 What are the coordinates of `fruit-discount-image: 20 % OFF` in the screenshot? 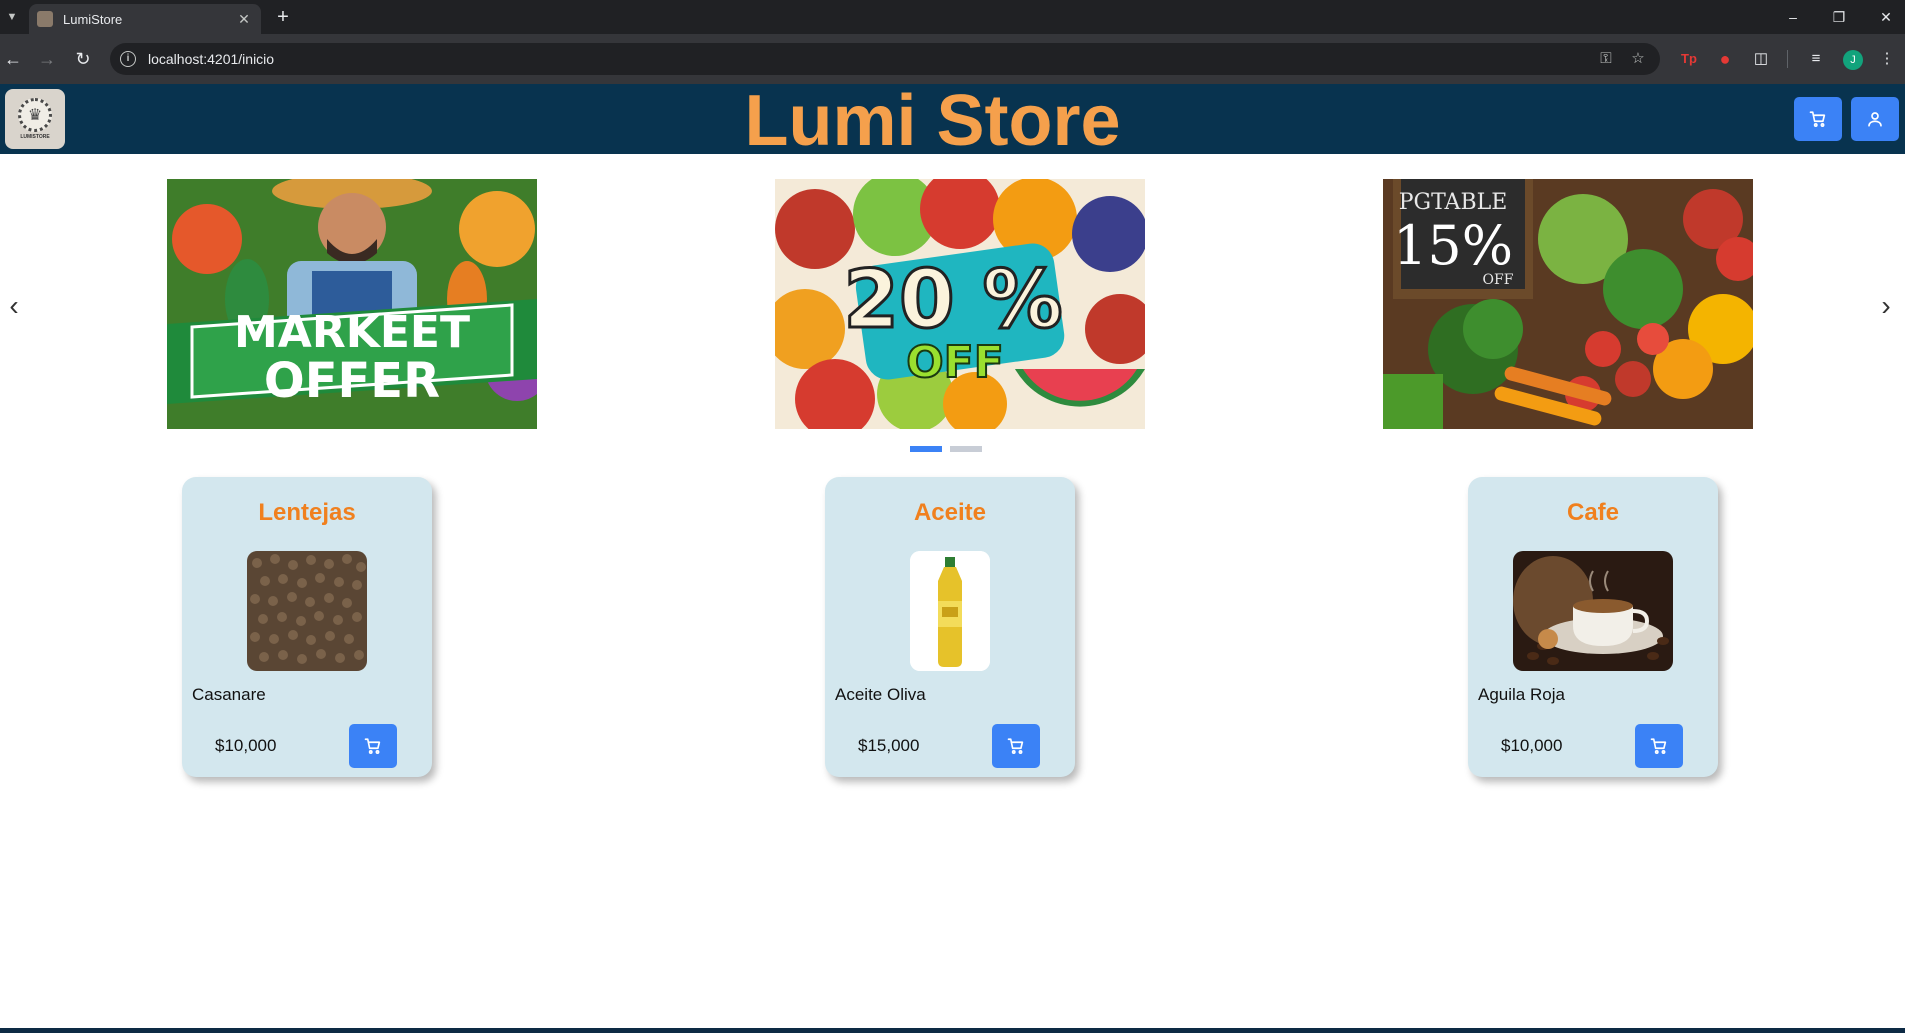 It's located at (960, 304).